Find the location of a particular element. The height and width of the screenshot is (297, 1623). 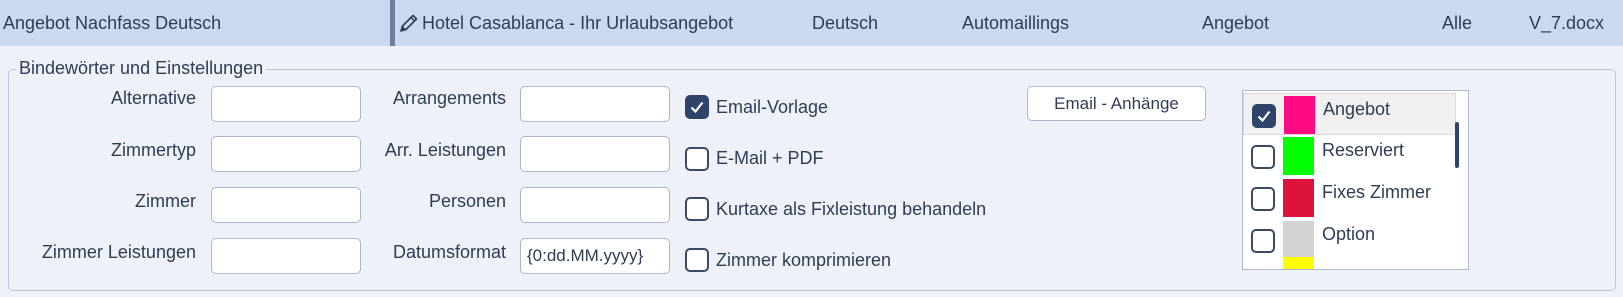

template-file: V_7.docx is located at coordinates (1567, 23).